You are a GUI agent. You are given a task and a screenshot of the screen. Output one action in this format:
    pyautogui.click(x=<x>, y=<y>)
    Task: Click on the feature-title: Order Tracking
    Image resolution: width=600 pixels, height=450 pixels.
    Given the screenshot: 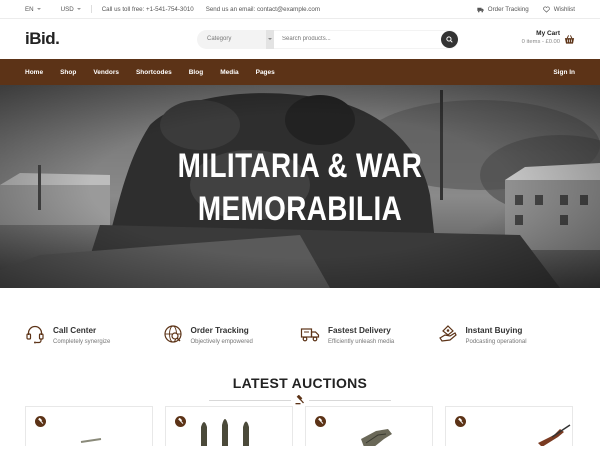 What is the action you would take?
    pyautogui.click(x=219, y=330)
    